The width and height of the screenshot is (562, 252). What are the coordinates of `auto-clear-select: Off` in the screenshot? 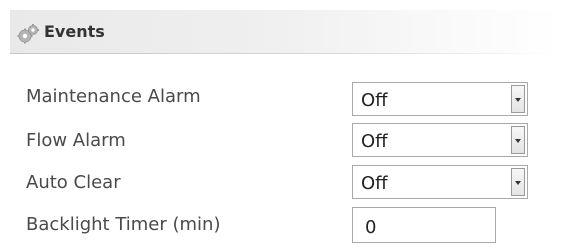 It's located at (440, 182).